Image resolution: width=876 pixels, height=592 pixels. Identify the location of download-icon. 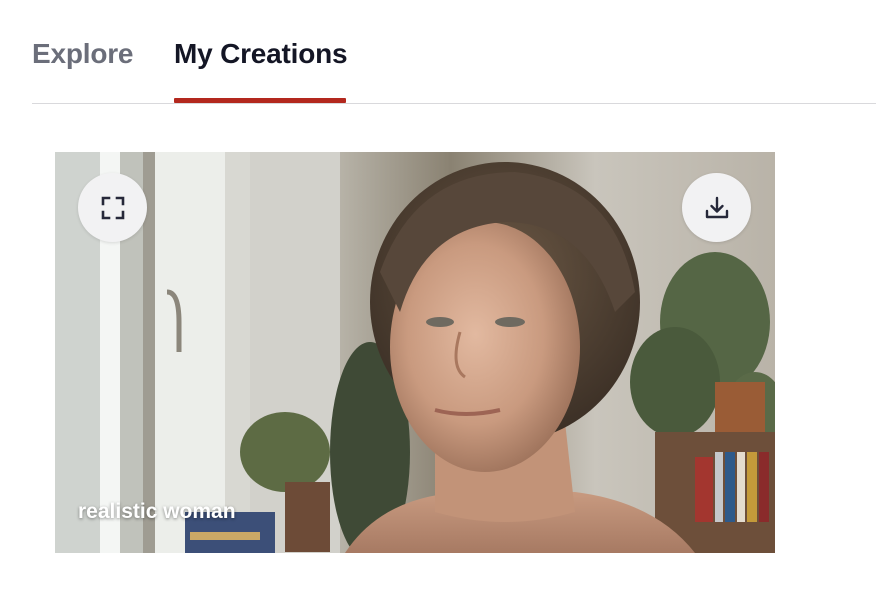
(716, 207).